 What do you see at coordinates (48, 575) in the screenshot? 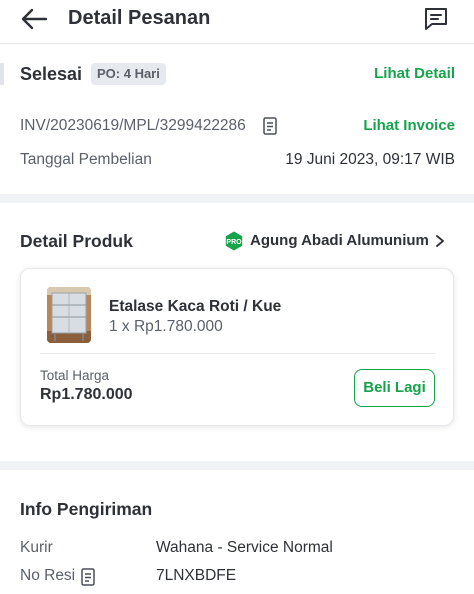
I see `receipt-number-label: No Resi` at bounding box center [48, 575].